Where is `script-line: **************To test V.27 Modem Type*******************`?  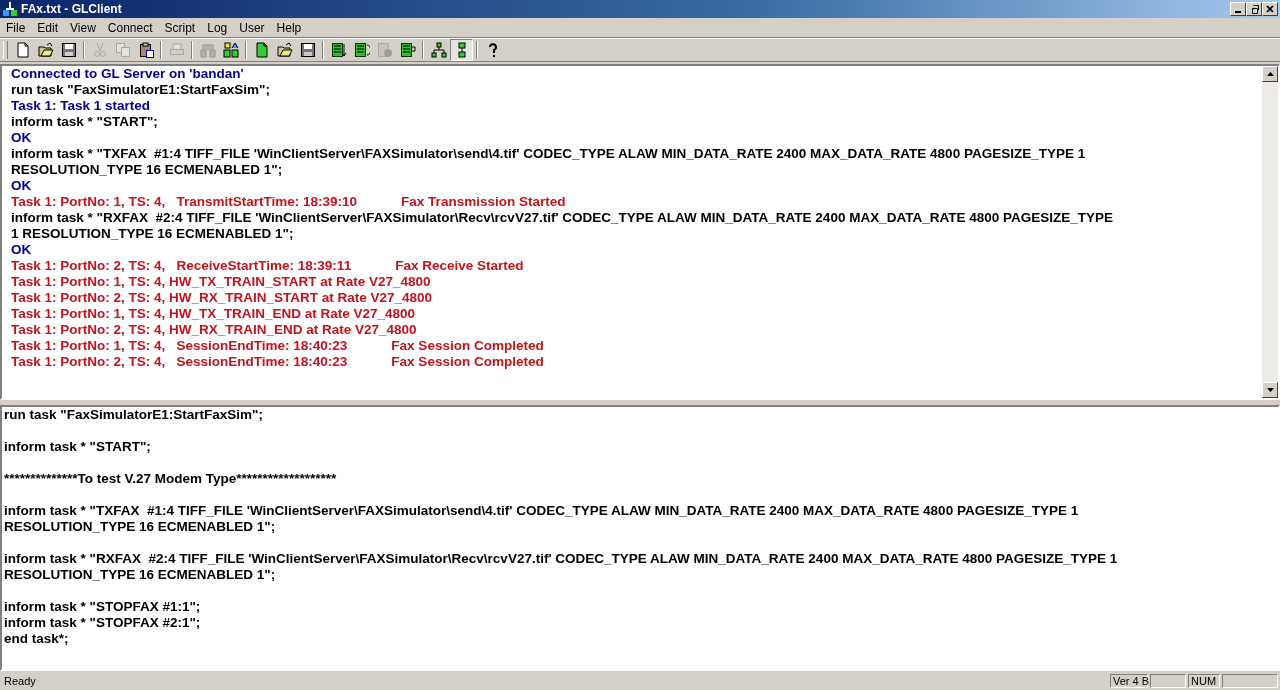 script-line: **************To test V.27 Modem Type******************* is located at coordinates (171, 479).